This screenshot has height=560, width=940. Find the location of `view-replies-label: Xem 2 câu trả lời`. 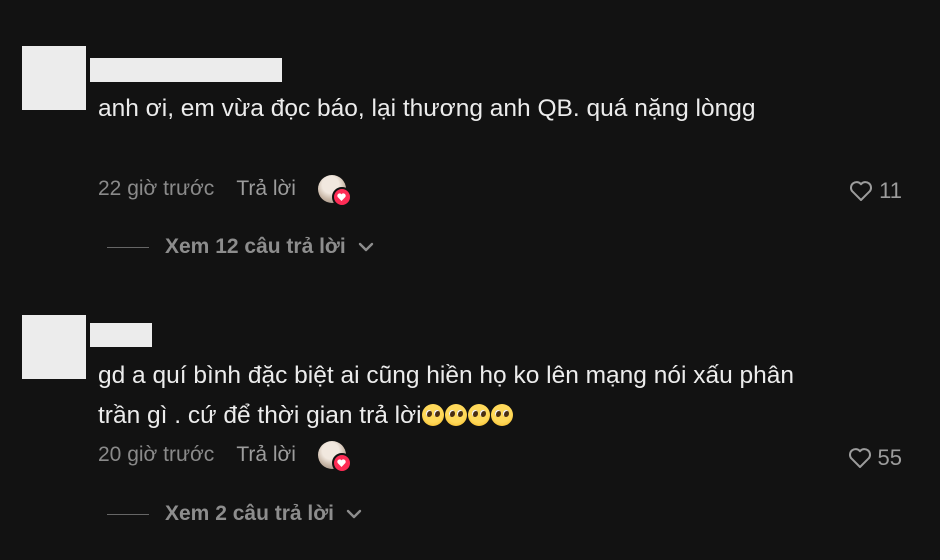

view-replies-label: Xem 2 câu trả lời is located at coordinates (250, 513).